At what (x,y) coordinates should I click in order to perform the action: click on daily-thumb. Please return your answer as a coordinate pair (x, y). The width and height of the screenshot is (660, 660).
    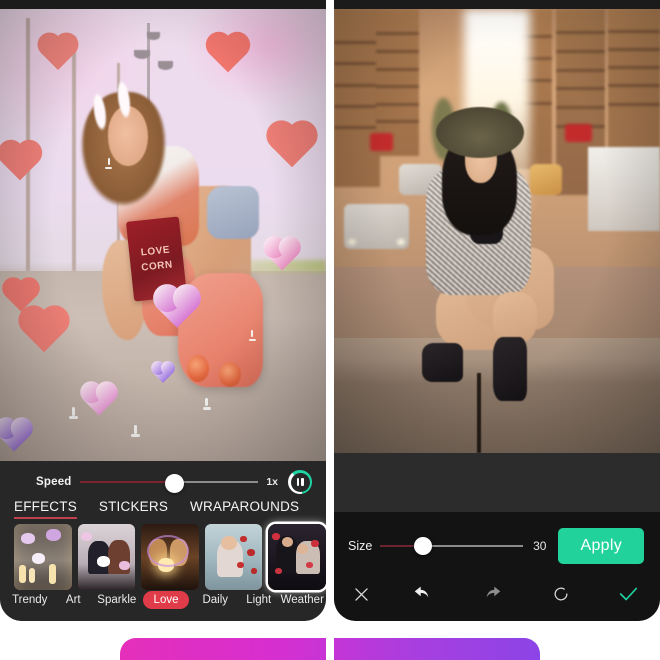
    Looking at the image, I should click on (233, 557).